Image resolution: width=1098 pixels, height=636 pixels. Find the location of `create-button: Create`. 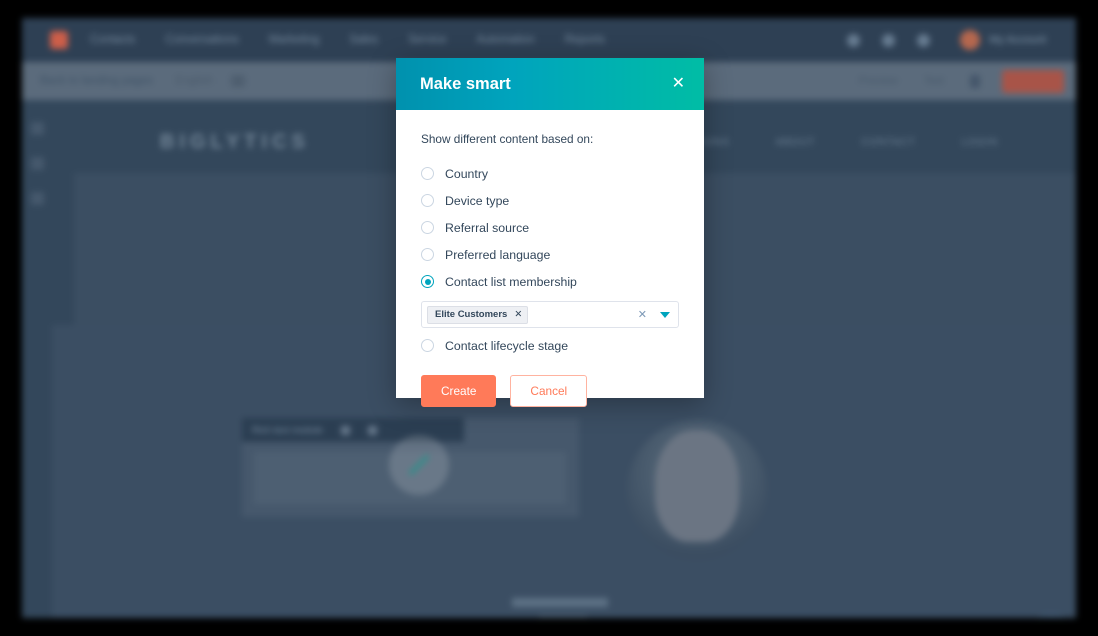

create-button: Create is located at coordinates (459, 391).